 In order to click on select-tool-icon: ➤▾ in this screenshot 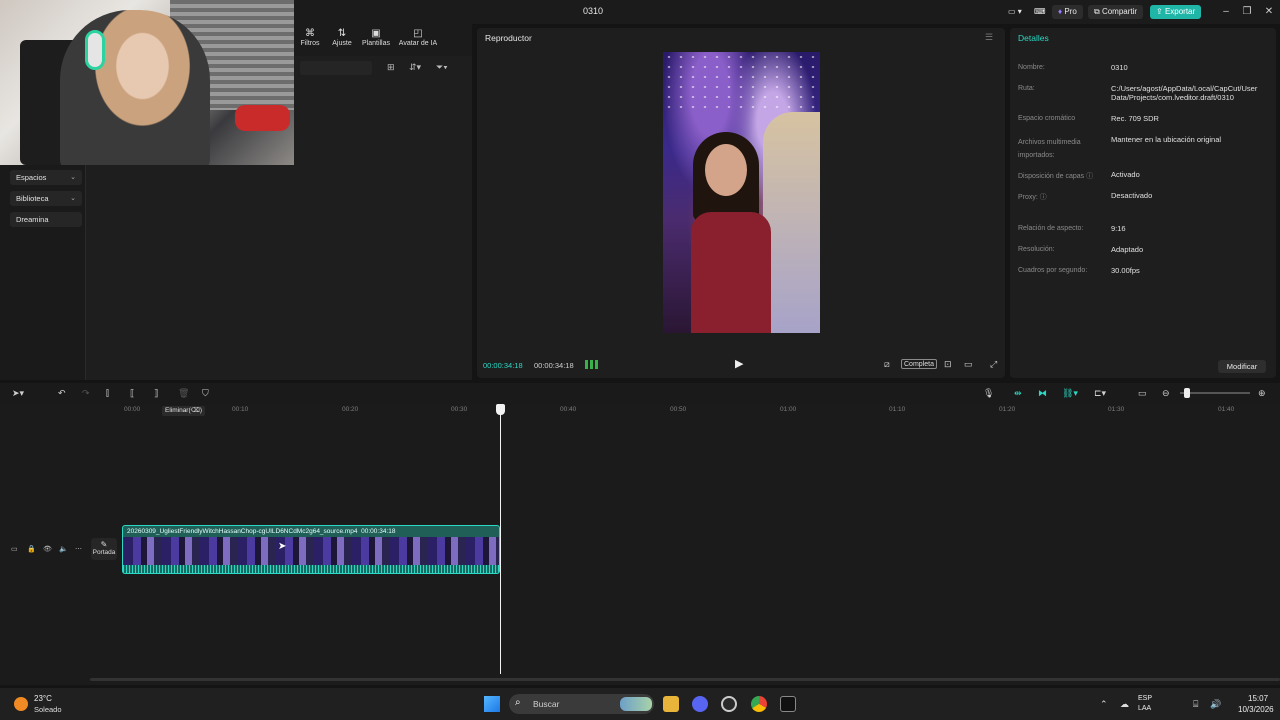, I will do `click(18, 393)`.